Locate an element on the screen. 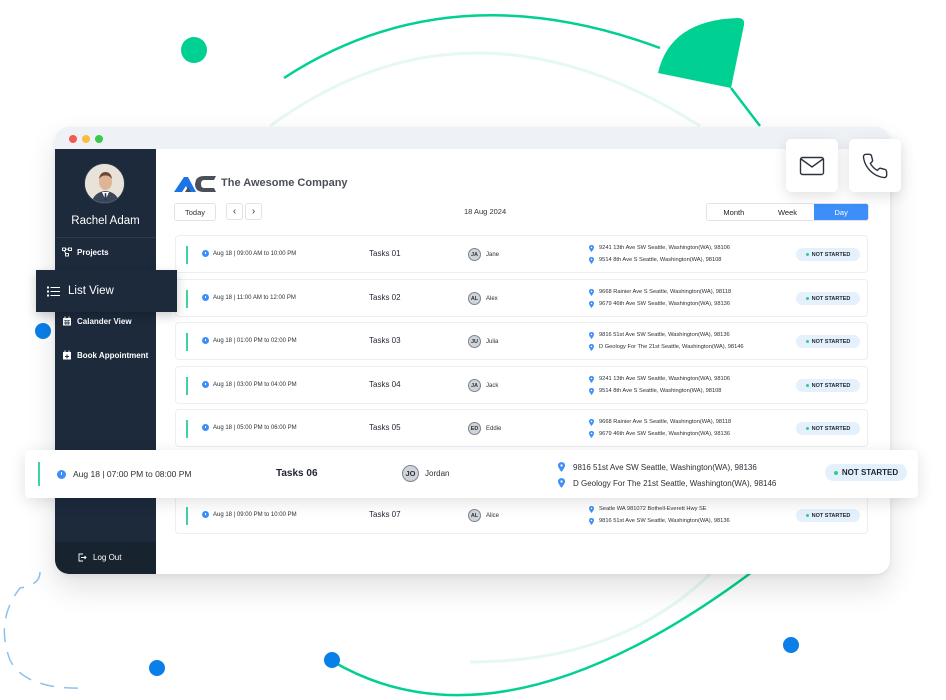  logout-label: Log Out is located at coordinates (107, 557).